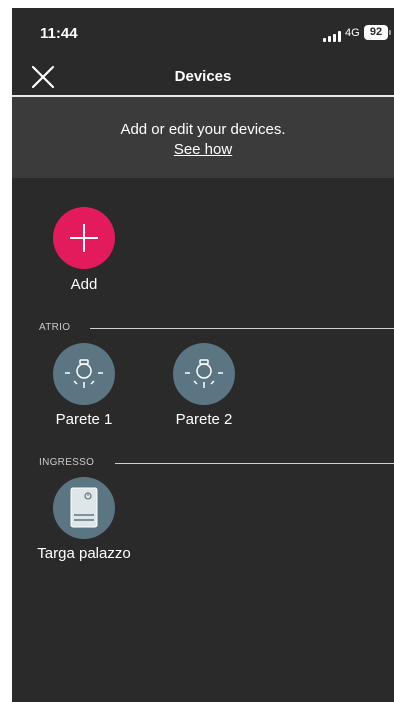 The image size is (394, 702). Describe the element at coordinates (203, 33) in the screenshot. I see `status-bar: 11:44 4G 92` at that location.